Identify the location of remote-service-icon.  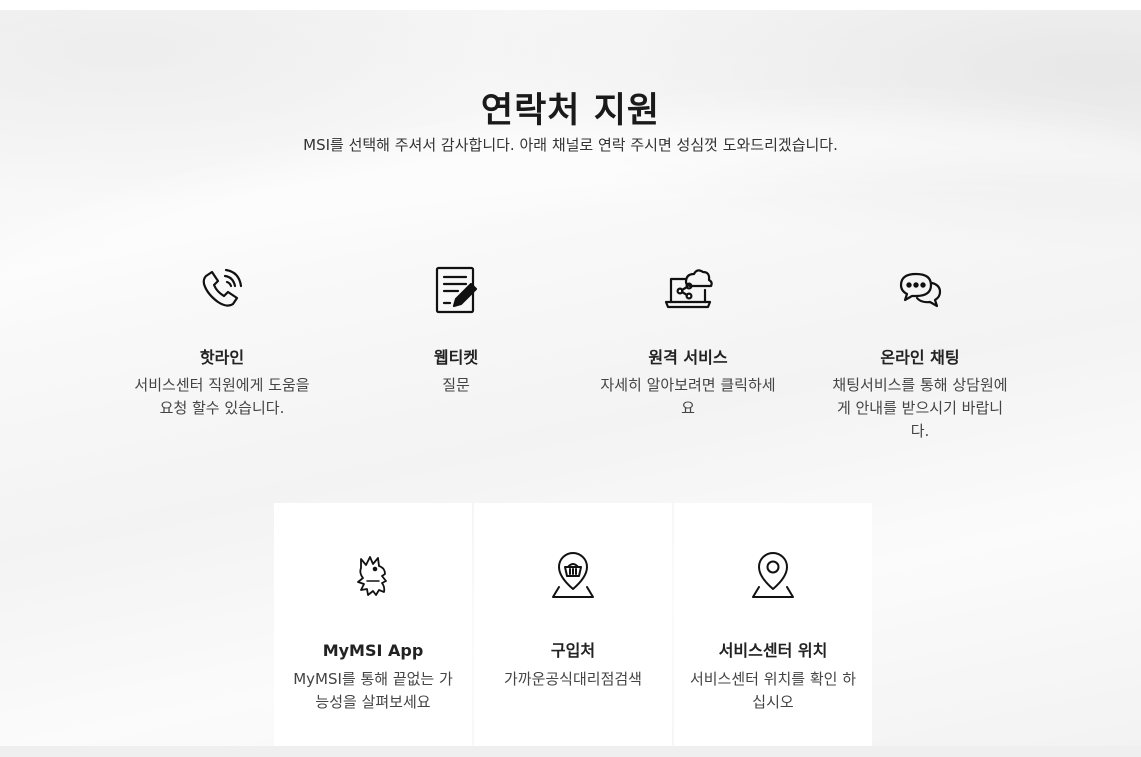
(688, 289).